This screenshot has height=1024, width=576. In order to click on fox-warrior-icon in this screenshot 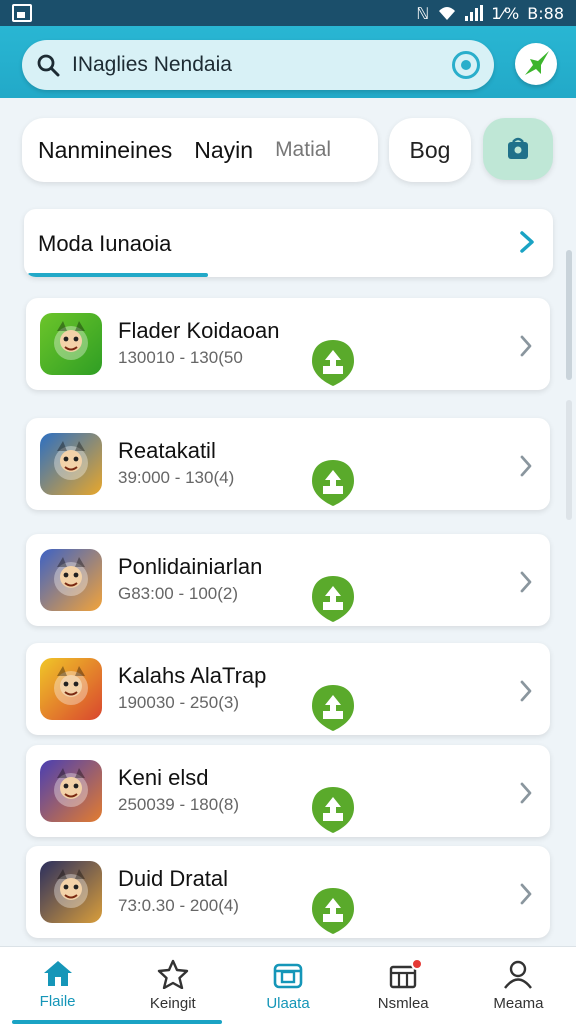, I will do `click(71, 689)`.